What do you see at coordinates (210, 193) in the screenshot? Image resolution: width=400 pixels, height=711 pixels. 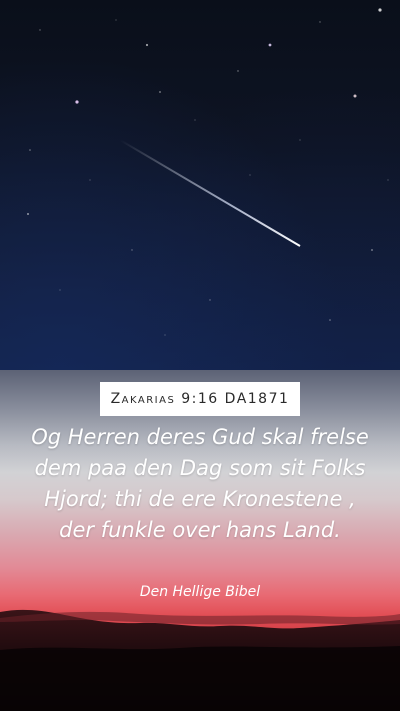 I see `meteor-streak` at bounding box center [210, 193].